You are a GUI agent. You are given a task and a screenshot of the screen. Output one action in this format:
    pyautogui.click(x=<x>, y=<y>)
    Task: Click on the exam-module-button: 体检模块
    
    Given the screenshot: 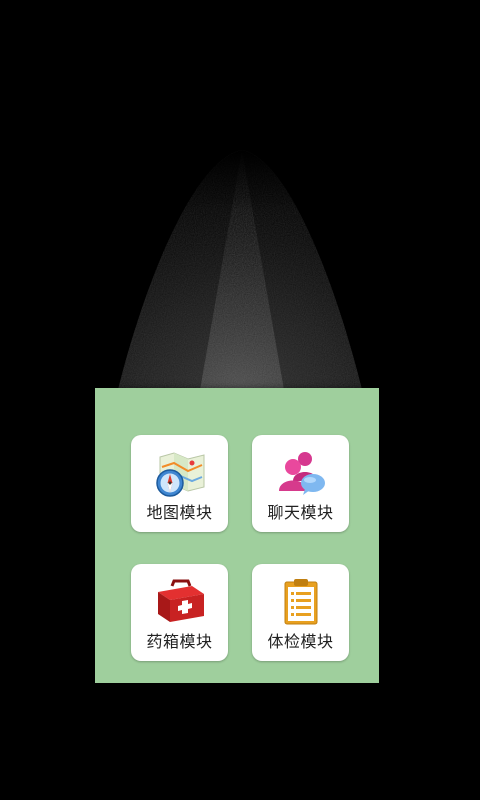 What is the action you would take?
    pyautogui.click(x=300, y=612)
    